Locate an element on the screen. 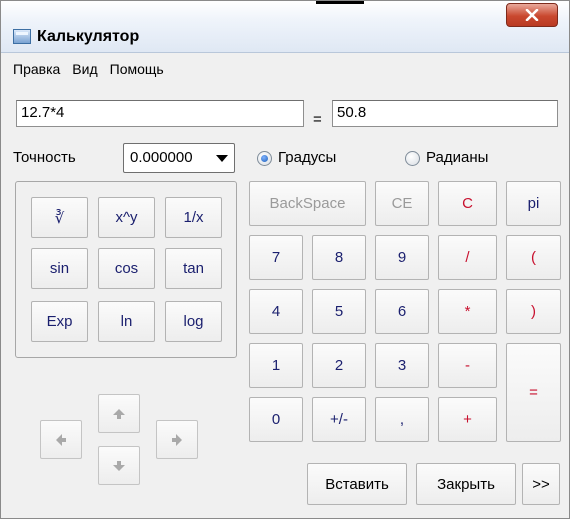  menu-view: Вид is located at coordinates (86, 71).